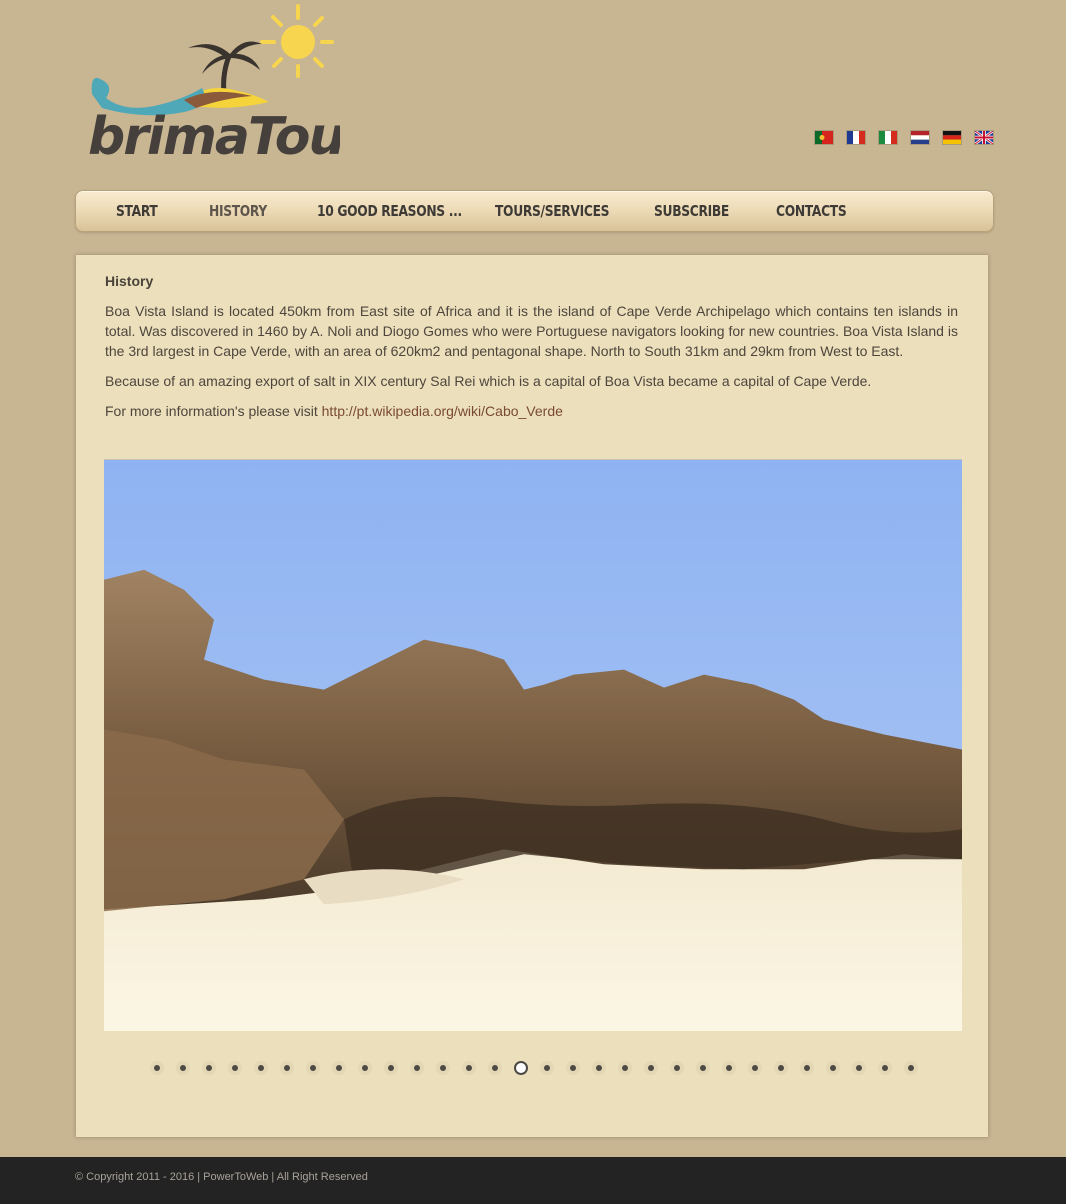 The width and height of the screenshot is (1066, 1204). I want to click on logo-wordmark: brimaTours, so click(214, 137).